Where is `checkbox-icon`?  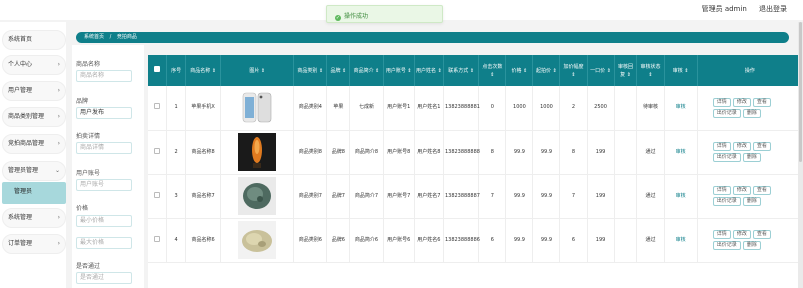 checkbox-icon is located at coordinates (157, 194).